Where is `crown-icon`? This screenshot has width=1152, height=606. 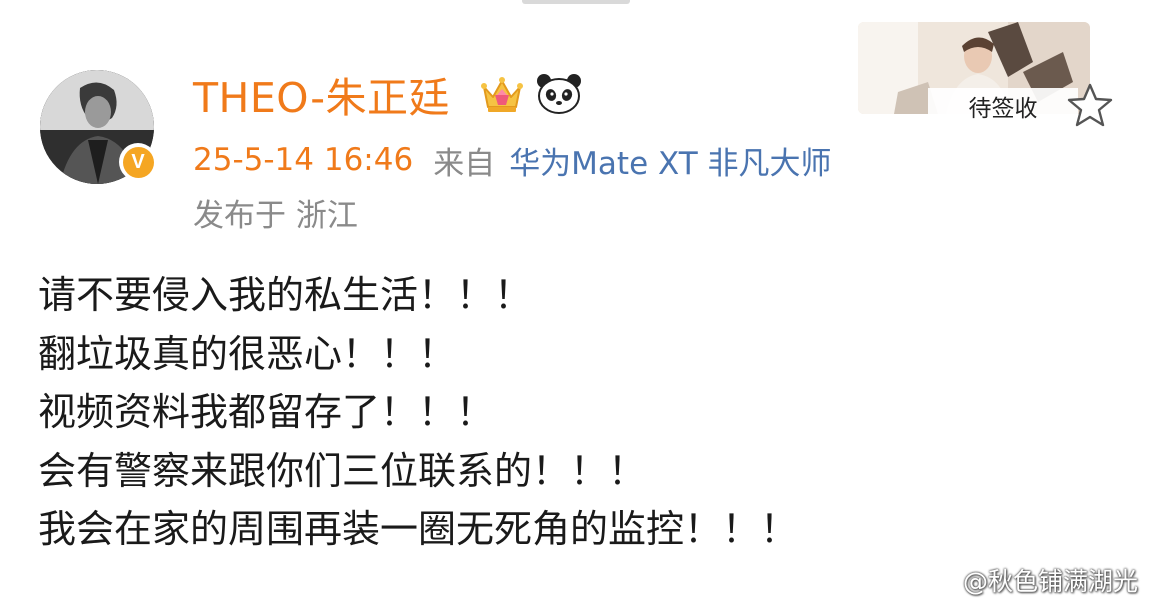 crown-icon is located at coordinates (502, 94).